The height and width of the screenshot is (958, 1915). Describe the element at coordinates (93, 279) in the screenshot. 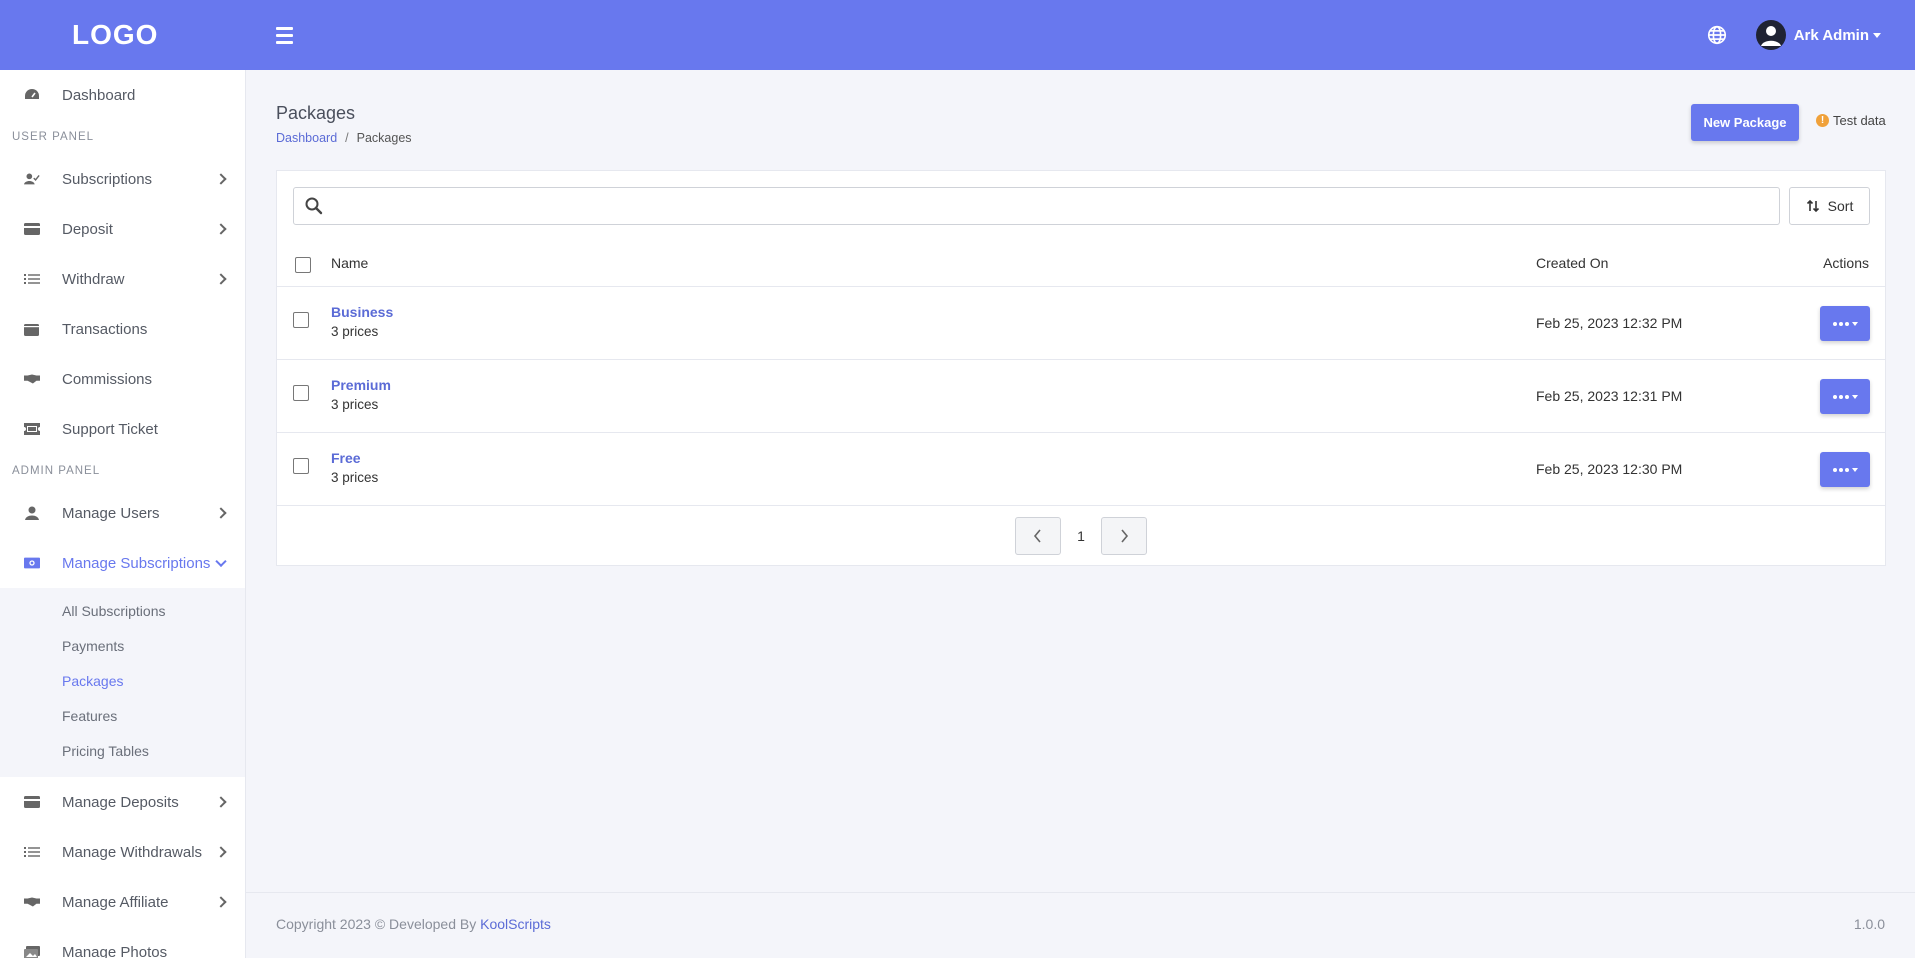

I see `sidebar-item-label: Withdraw` at that location.